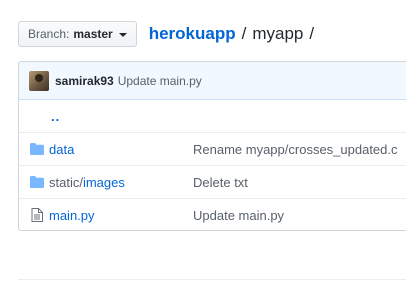  I want to click on divider, so click(212, 279).